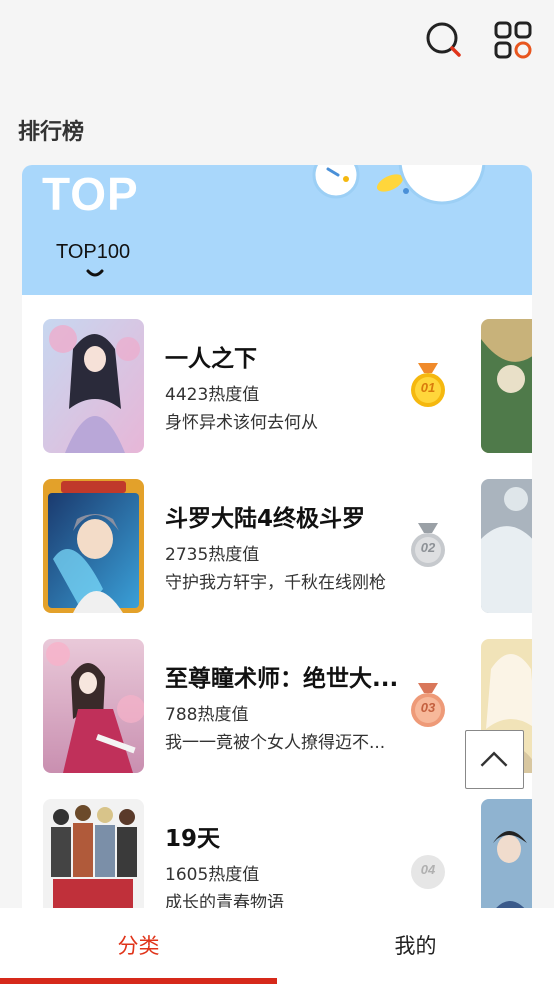  I want to click on nav-item-category: 分类, so click(138, 946).